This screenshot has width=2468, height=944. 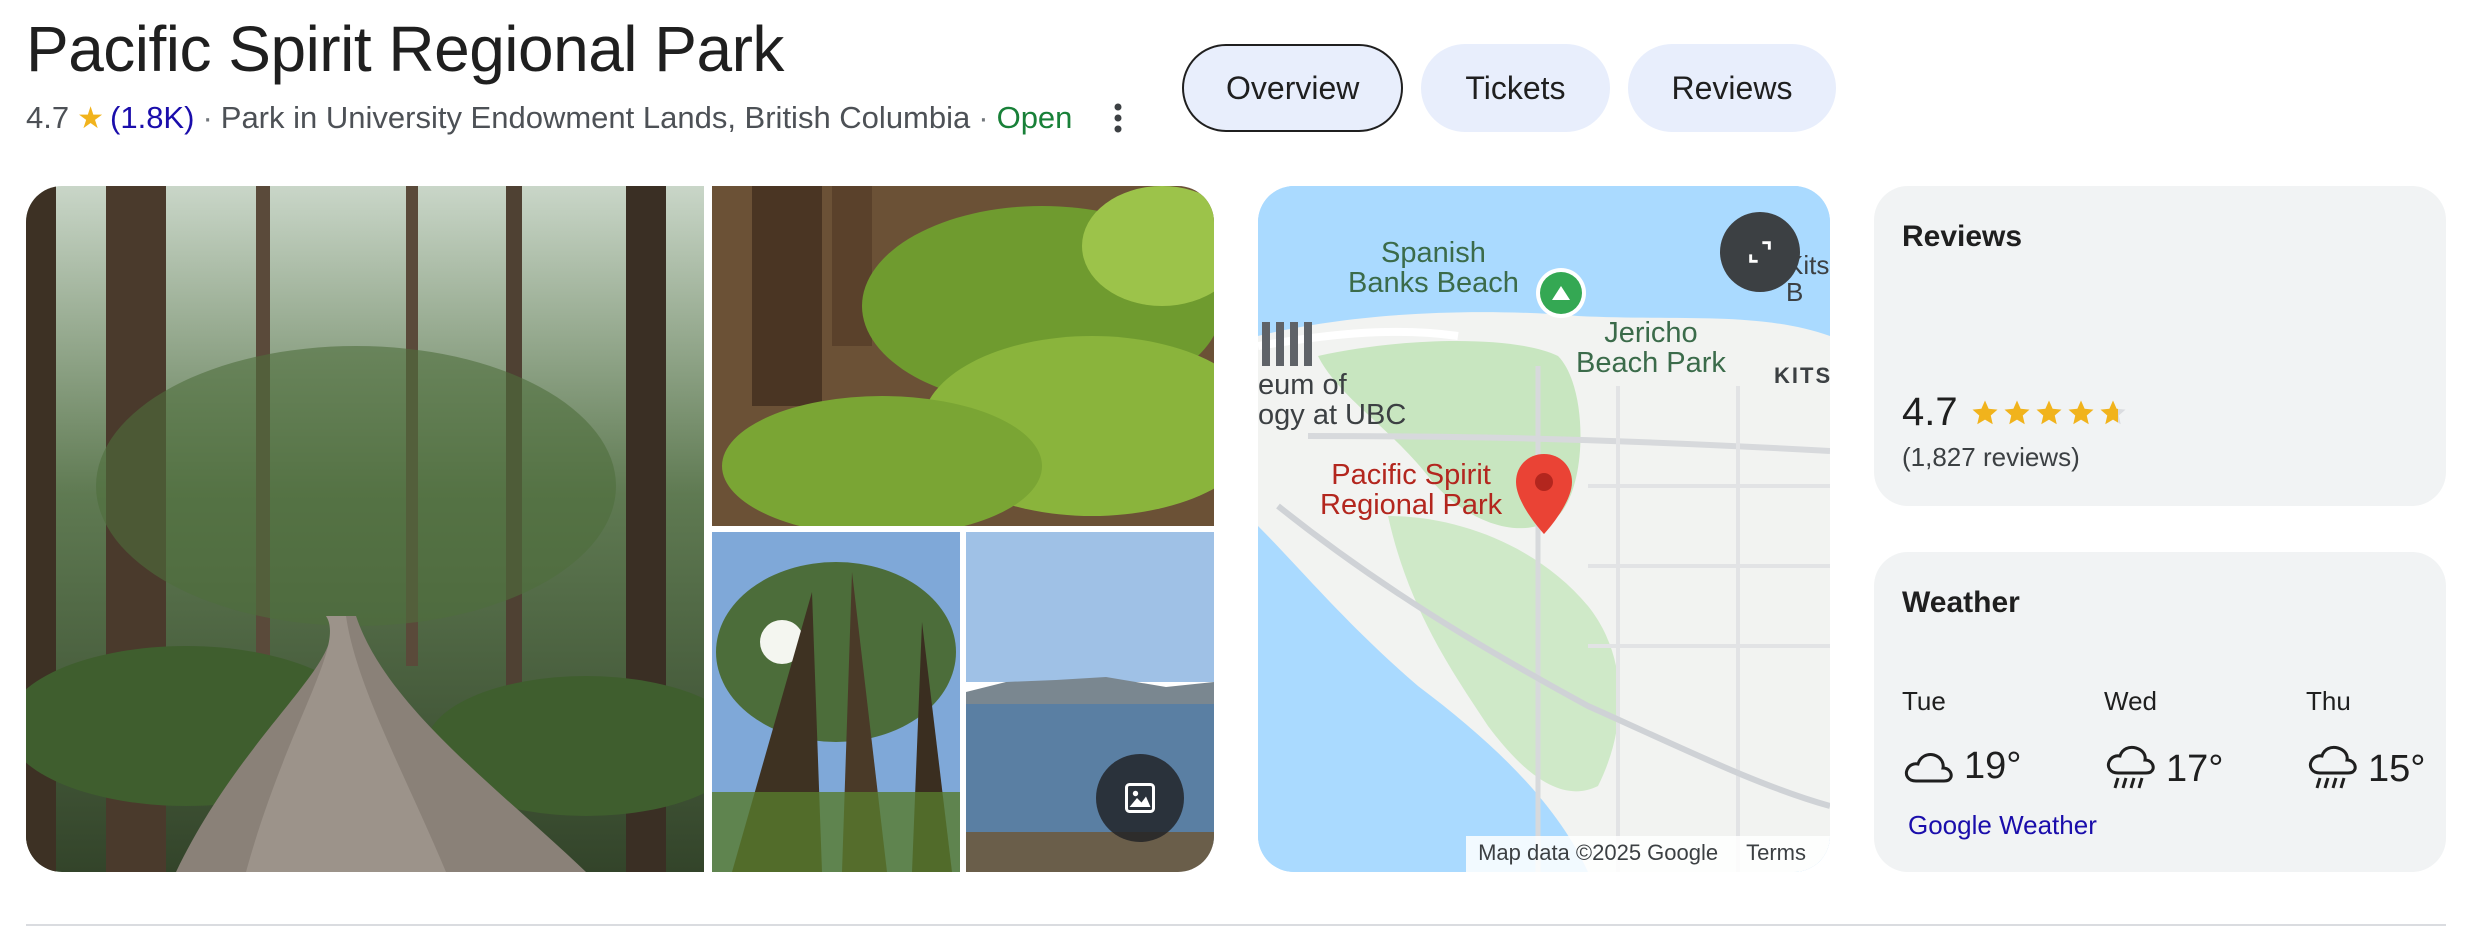 I want to click on image-icon, so click(x=1140, y=798).